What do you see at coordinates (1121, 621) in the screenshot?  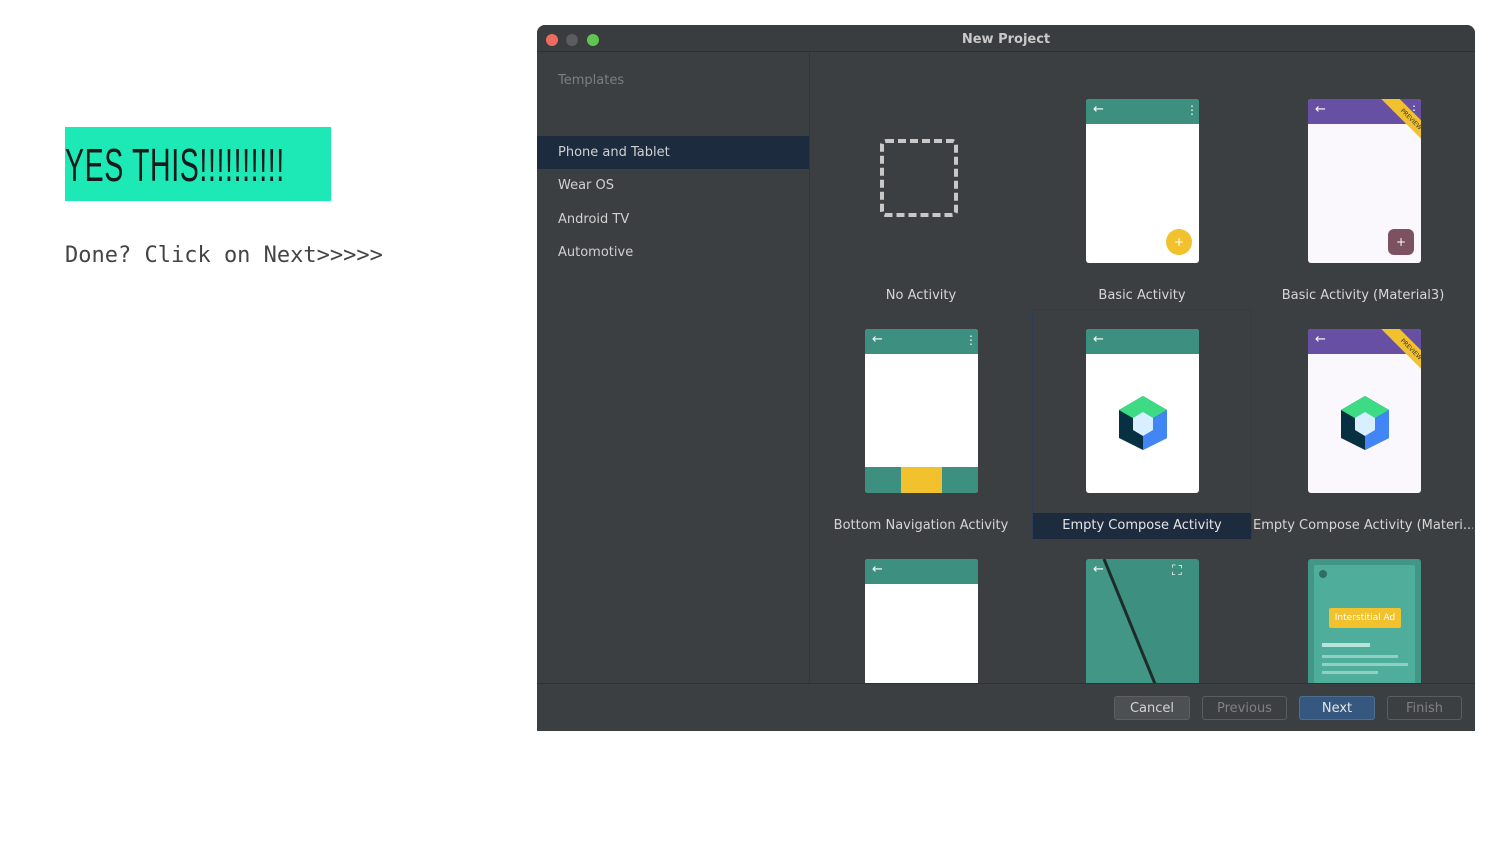 I see `diagonal-split-graphic` at bounding box center [1121, 621].